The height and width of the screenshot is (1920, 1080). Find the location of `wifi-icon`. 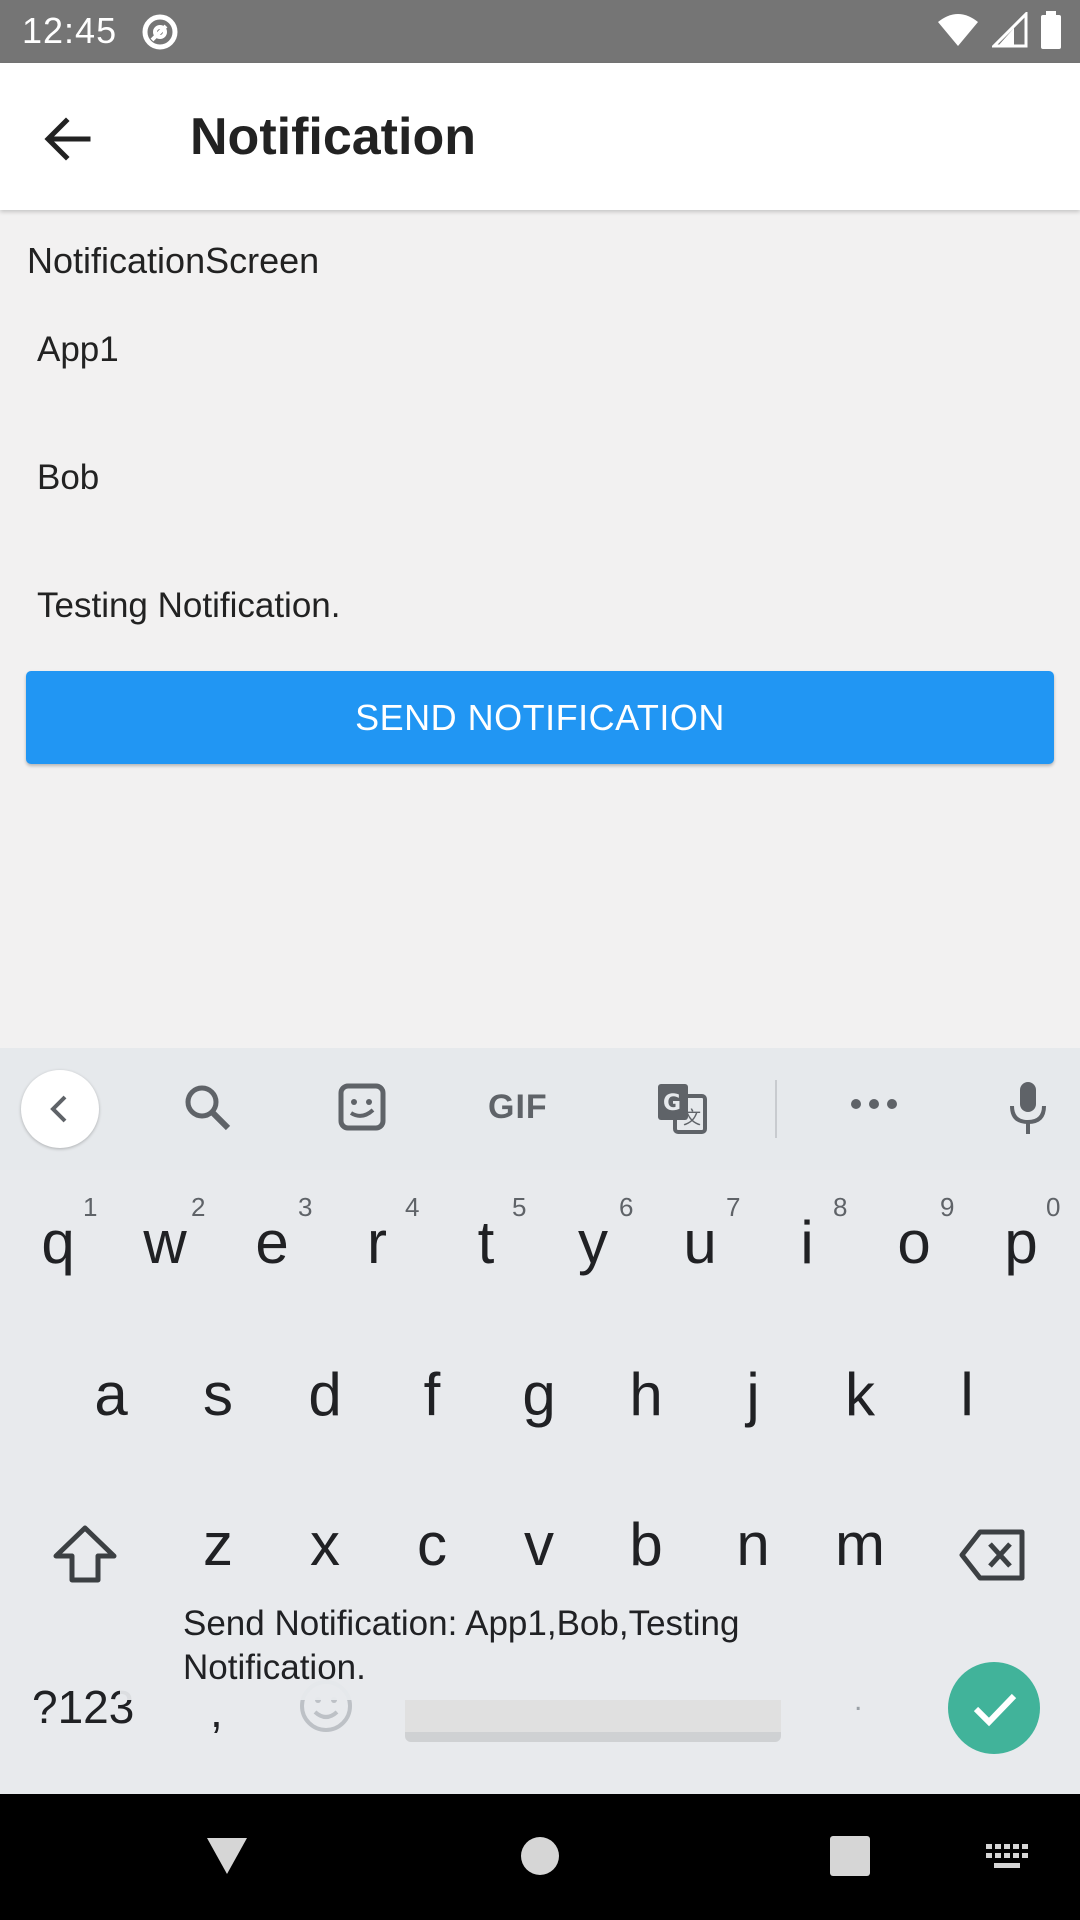

wifi-icon is located at coordinates (958, 32).